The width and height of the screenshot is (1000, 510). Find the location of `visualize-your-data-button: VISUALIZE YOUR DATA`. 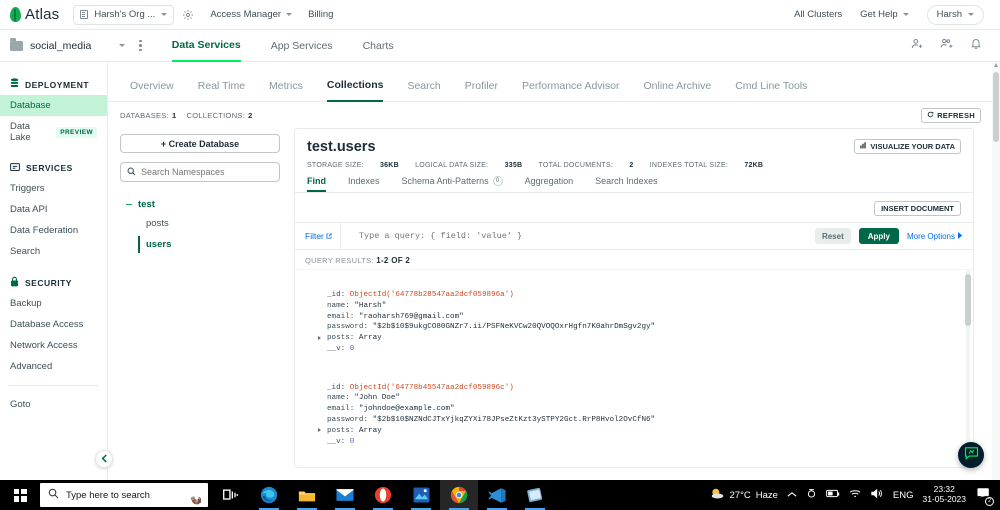

visualize-your-data-button: VISUALIZE YOUR DATA is located at coordinates (907, 146).